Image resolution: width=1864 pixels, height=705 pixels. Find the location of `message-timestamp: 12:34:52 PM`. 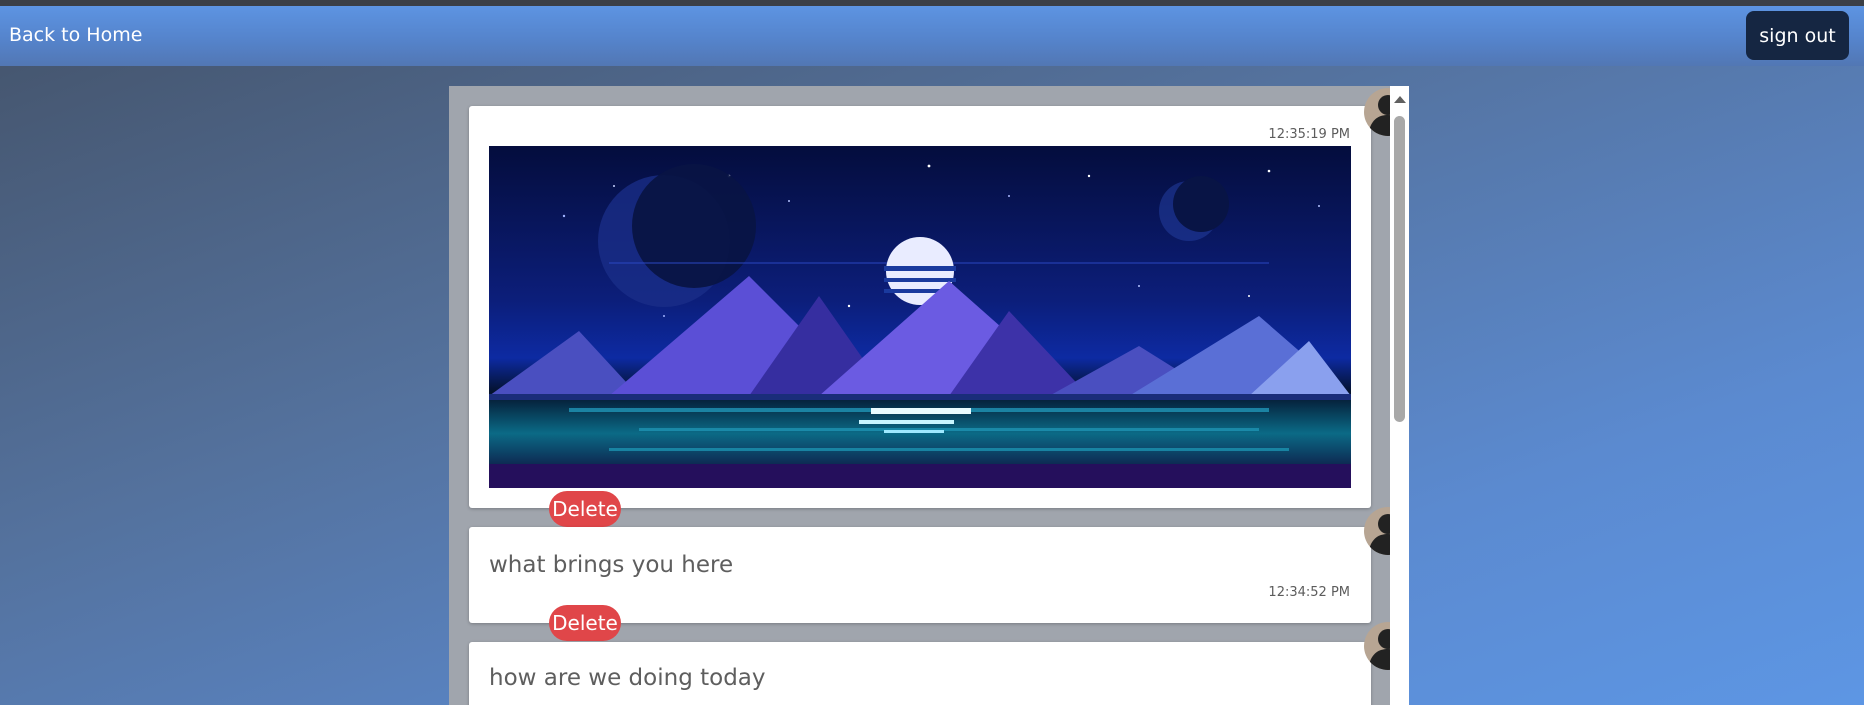

message-timestamp: 12:34:52 PM is located at coordinates (1309, 592).